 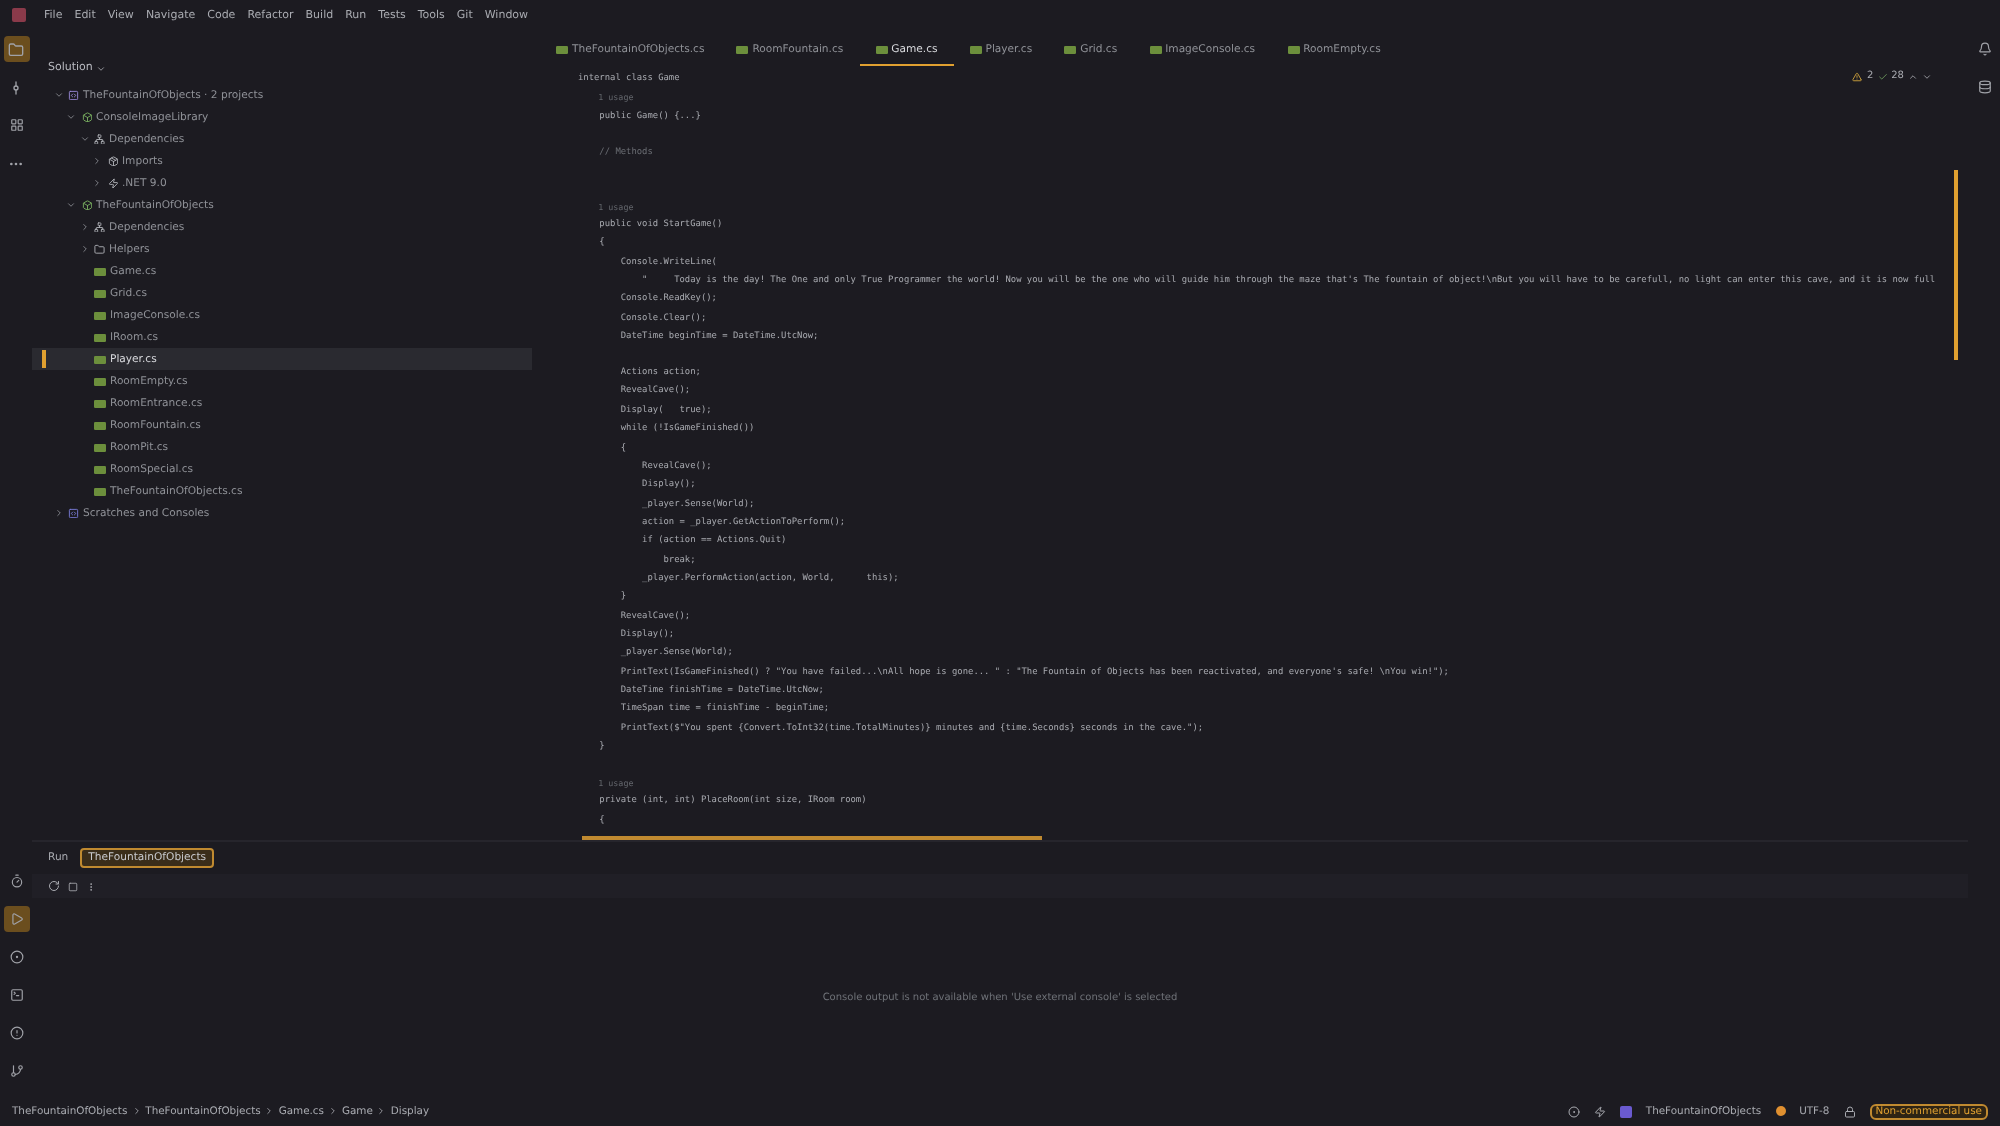 I want to click on chevron-up-icon, so click(x=1913, y=76).